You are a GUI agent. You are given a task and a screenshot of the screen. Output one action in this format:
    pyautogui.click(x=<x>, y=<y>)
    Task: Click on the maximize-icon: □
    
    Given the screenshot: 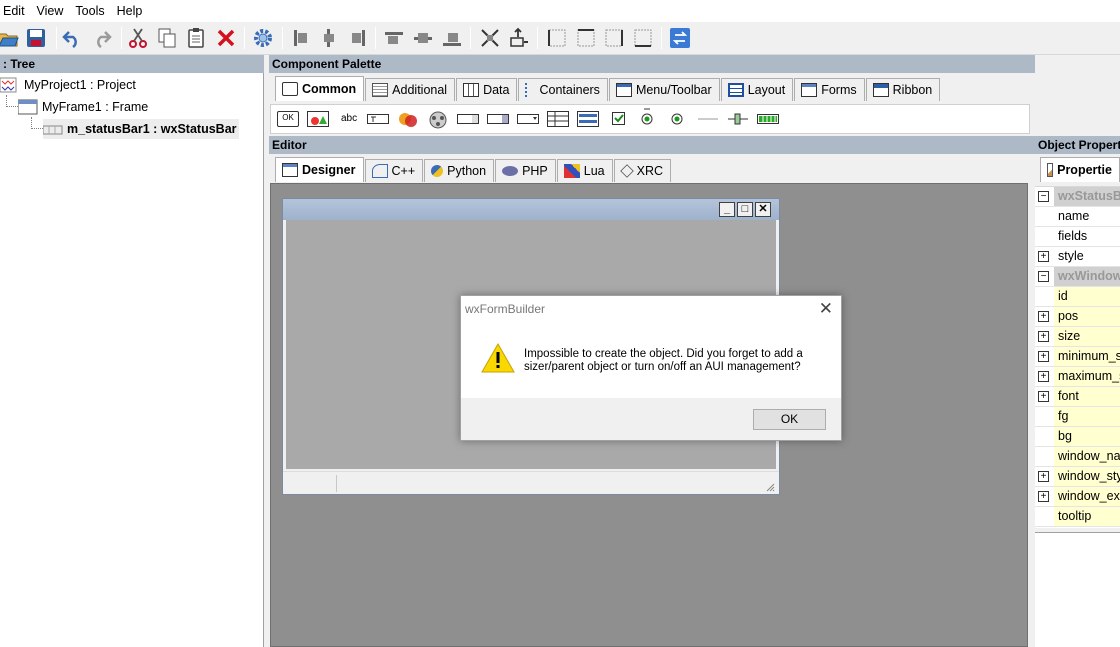 What is the action you would take?
    pyautogui.click(x=745, y=209)
    